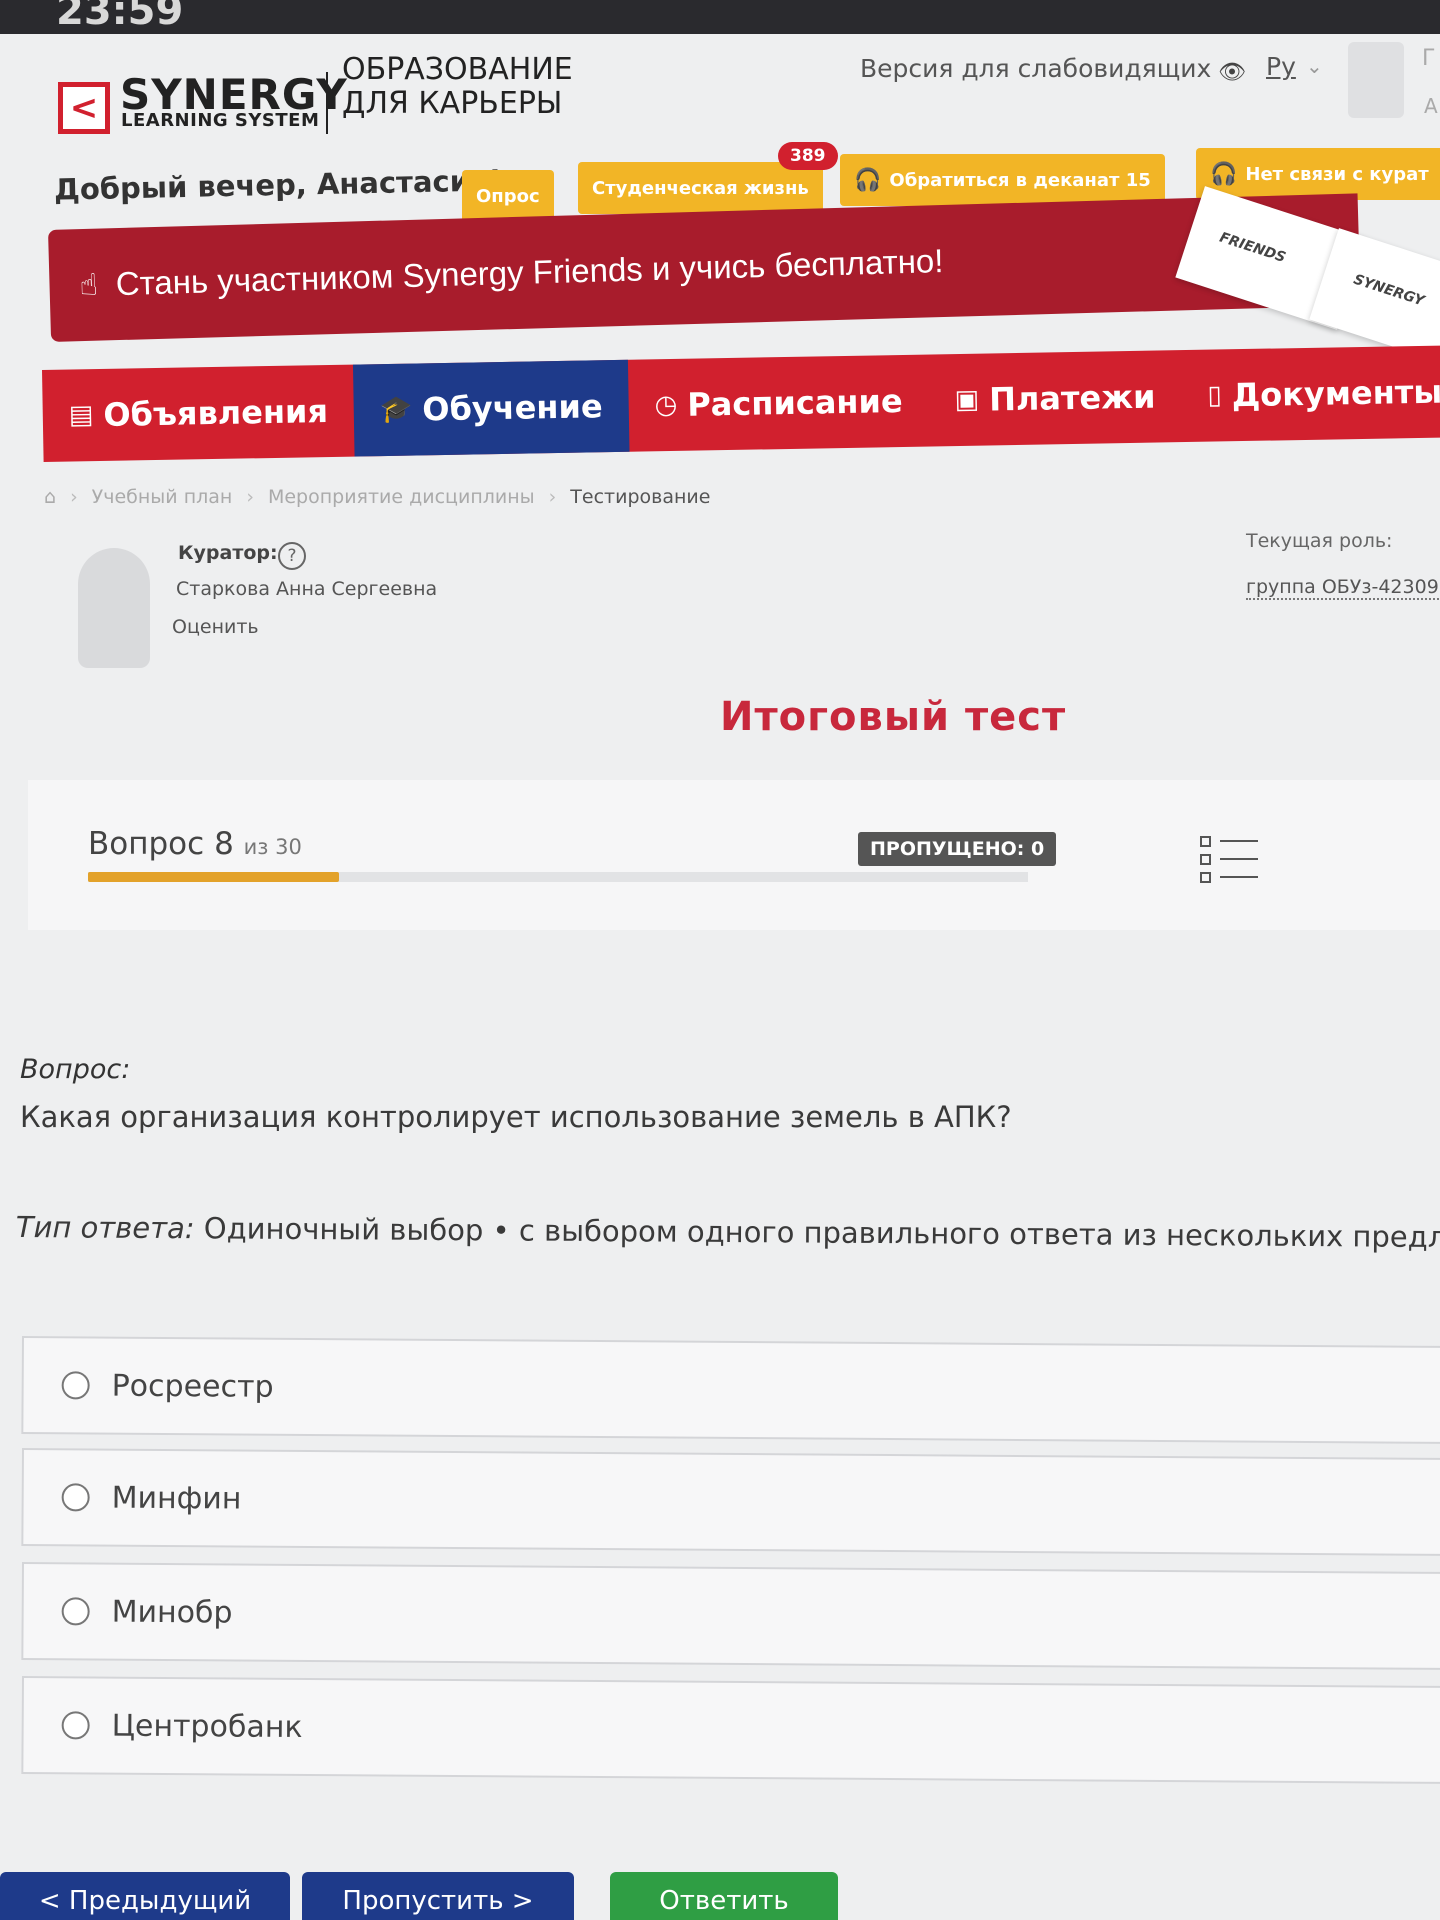  I want to click on payment-icon: ▣, so click(967, 400).